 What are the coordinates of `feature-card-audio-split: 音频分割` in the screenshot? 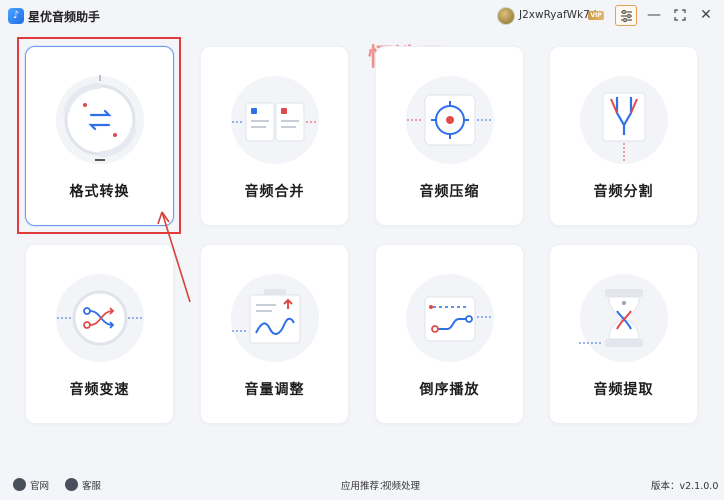 It's located at (623, 136).